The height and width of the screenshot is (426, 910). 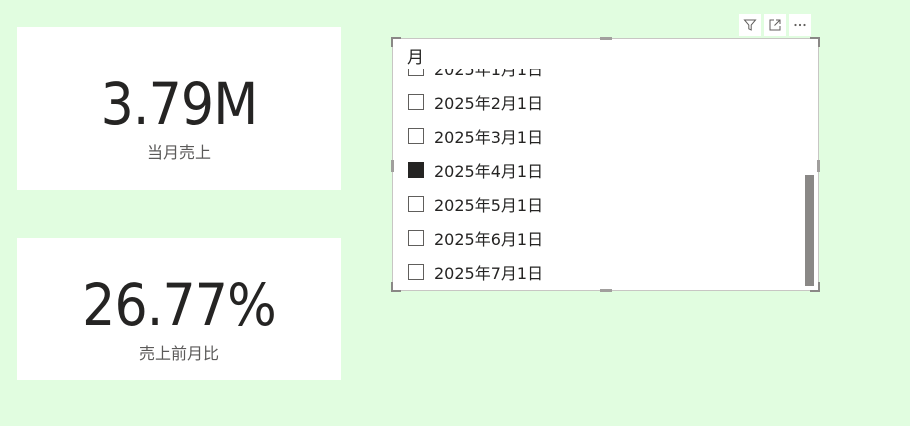 I want to click on kpi-card-current-month-sales: 3.79M 当月売上, so click(x=179, y=108).